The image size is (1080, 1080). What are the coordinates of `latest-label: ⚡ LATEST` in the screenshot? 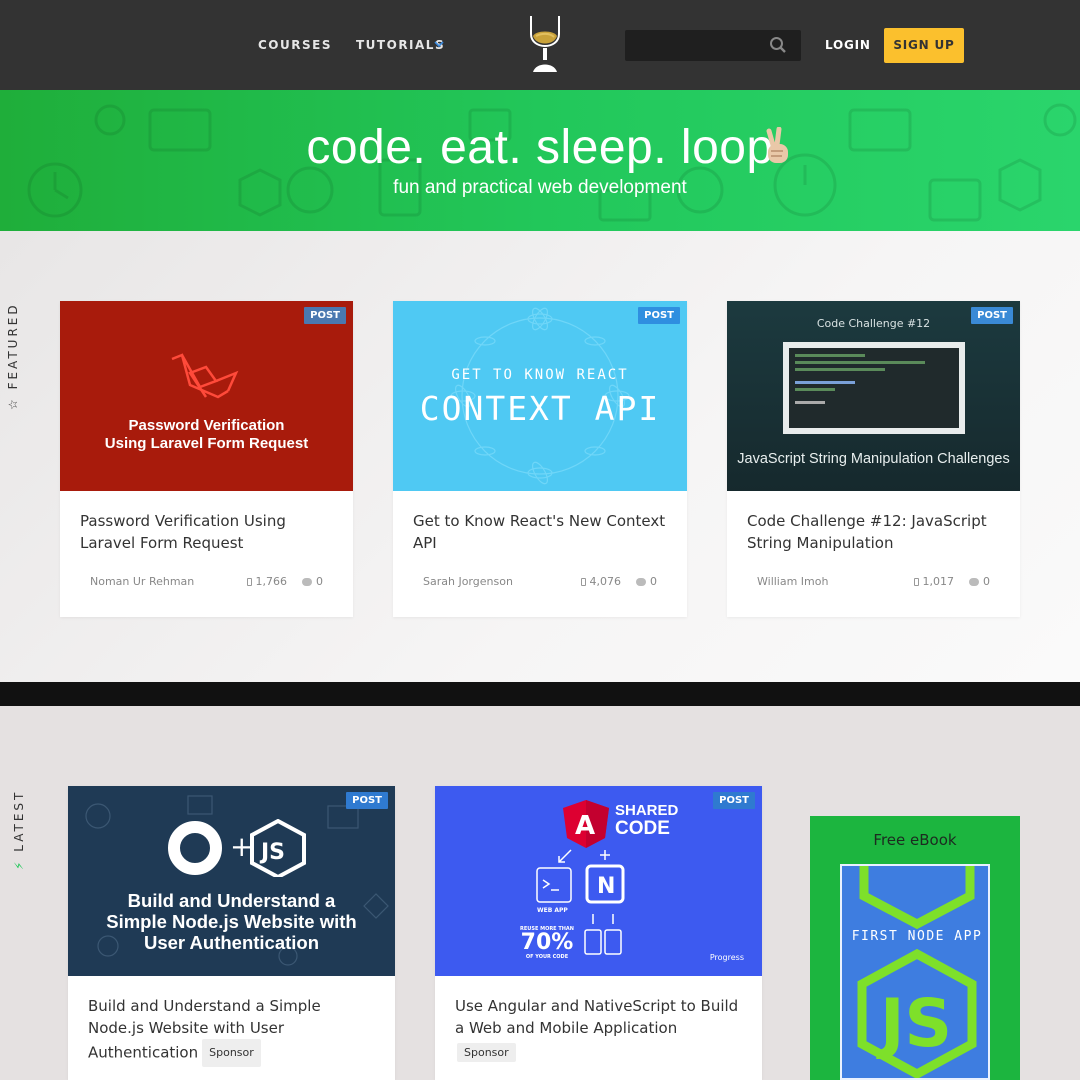 It's located at (19, 829).